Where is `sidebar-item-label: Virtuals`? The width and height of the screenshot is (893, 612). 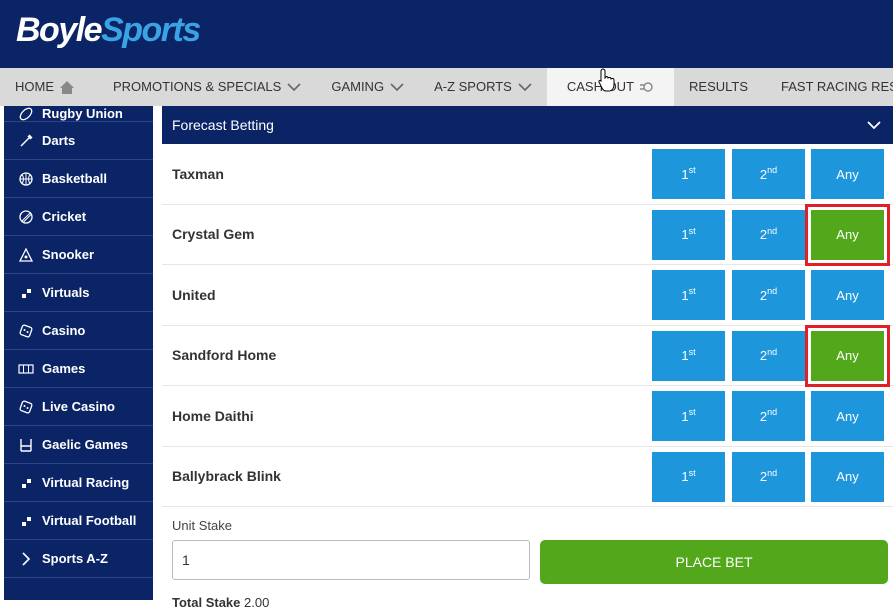
sidebar-item-label: Virtuals is located at coordinates (66, 292).